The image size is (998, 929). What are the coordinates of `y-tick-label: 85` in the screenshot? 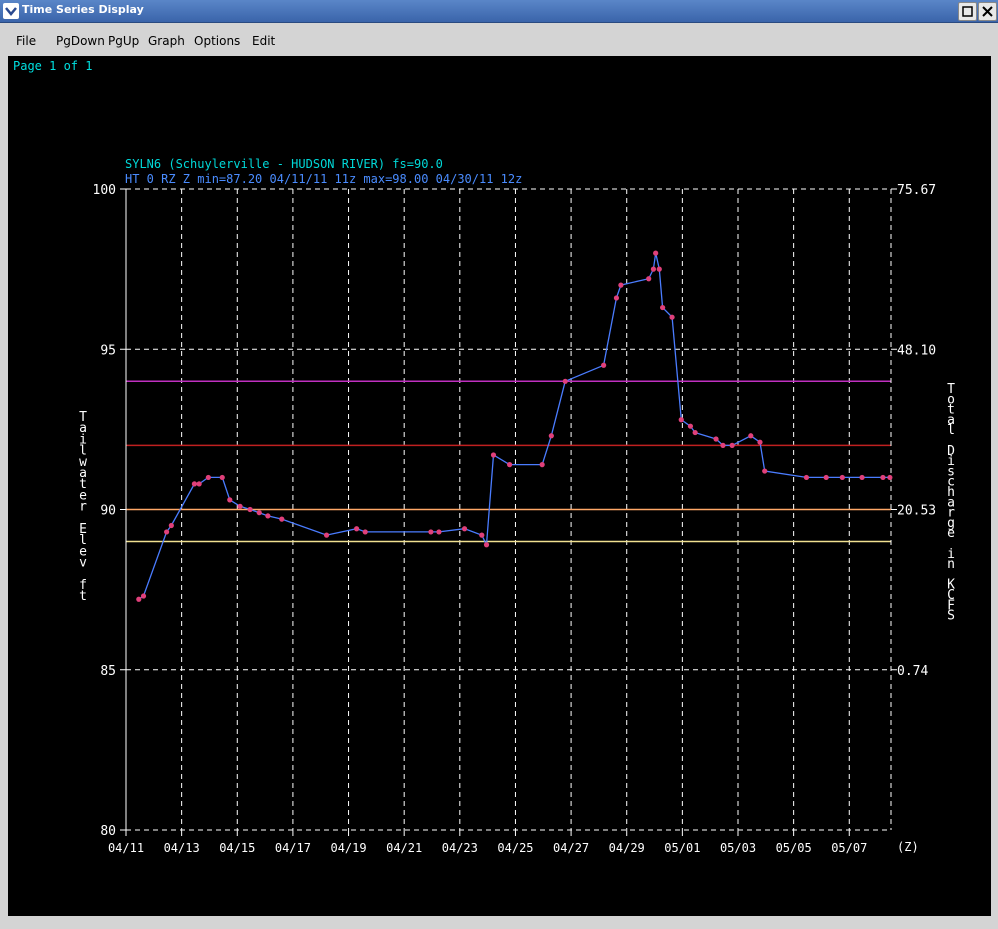 It's located at (108, 671).